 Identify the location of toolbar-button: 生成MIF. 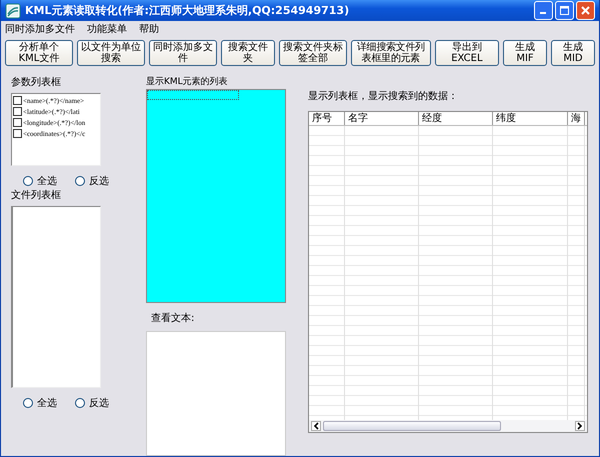
(525, 53).